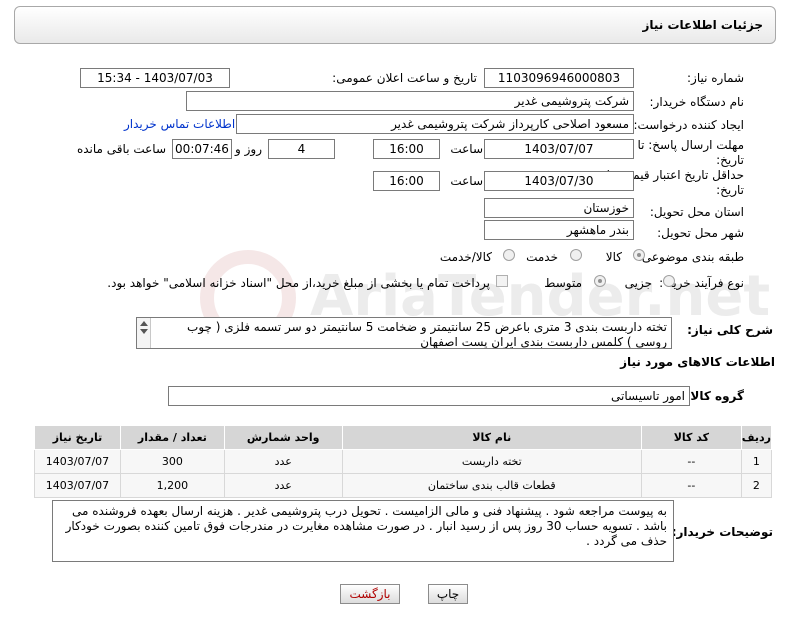 Image resolution: width=789 pixels, height=620 pixels. Describe the element at coordinates (466, 149) in the screenshot. I see `reply-time-label: ساعت` at that location.